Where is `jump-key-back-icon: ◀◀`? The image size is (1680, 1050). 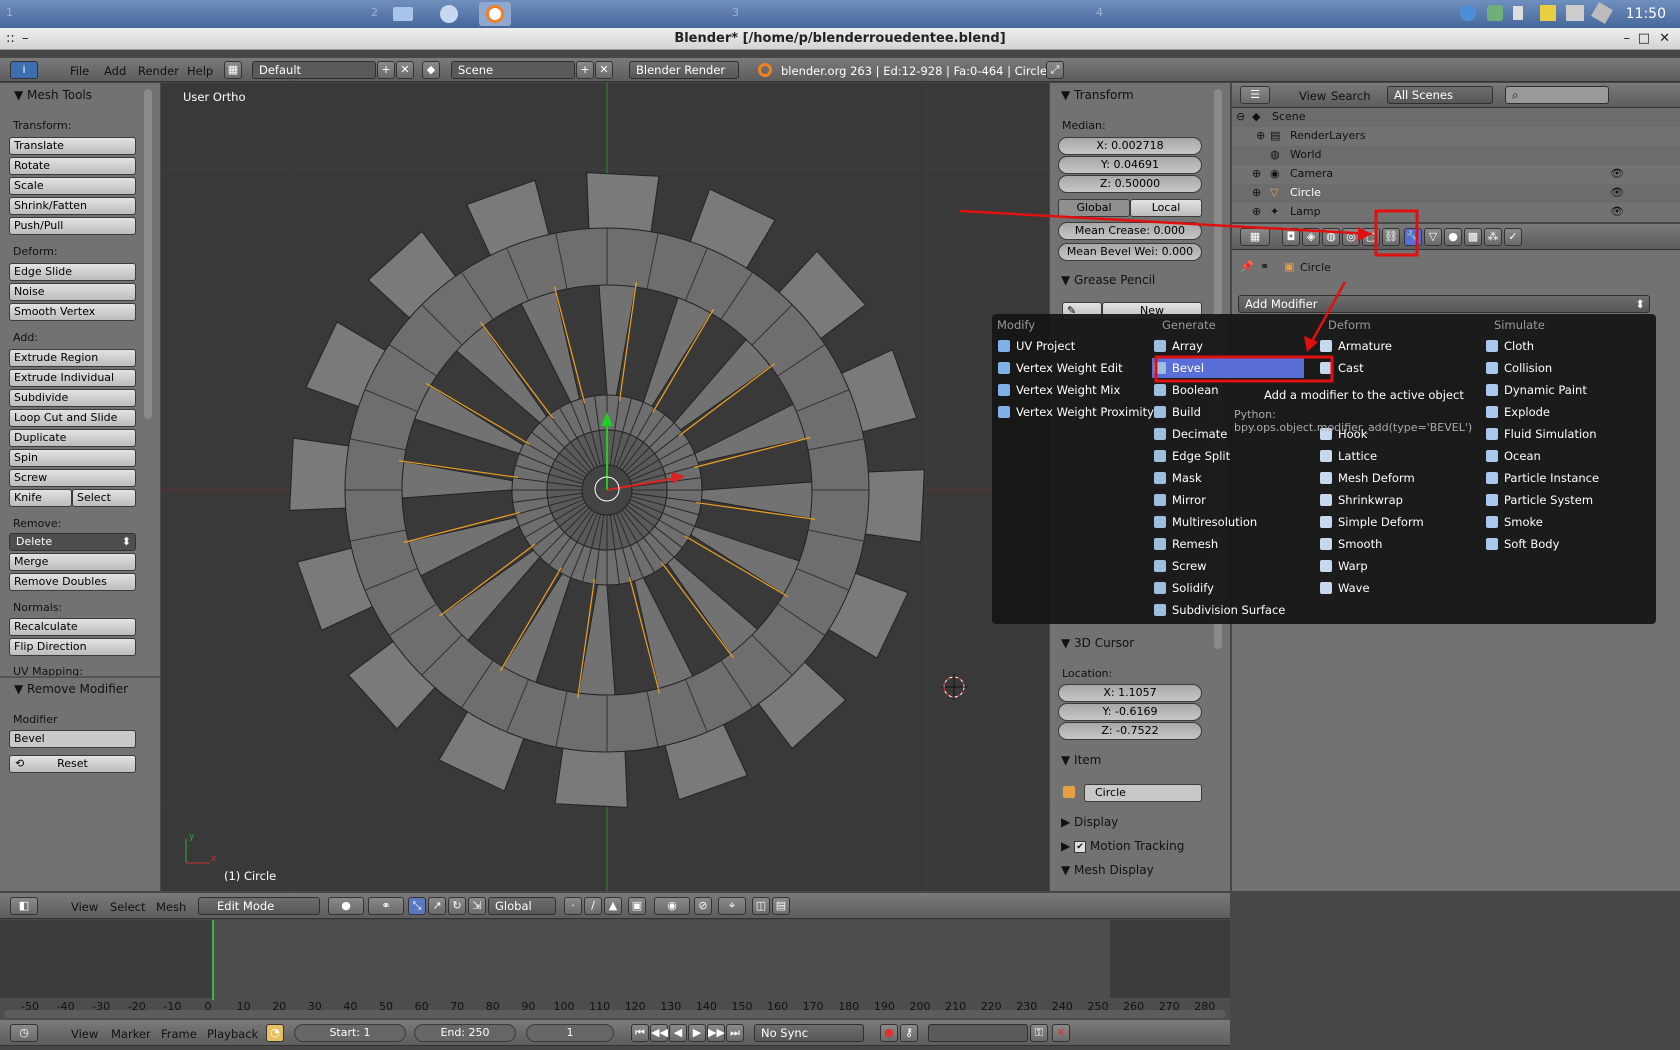
jump-key-back-icon: ◀◀ is located at coordinates (659, 1033).